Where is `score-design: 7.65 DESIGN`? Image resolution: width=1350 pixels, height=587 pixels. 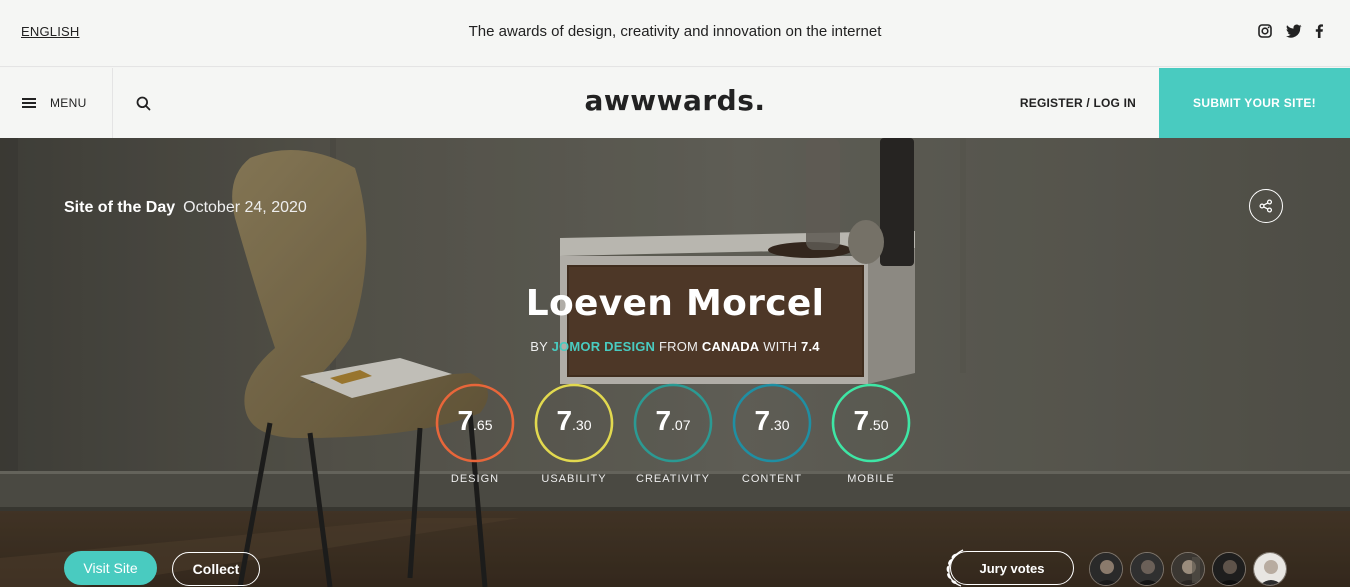
score-design: 7.65 DESIGN is located at coordinates (475, 438).